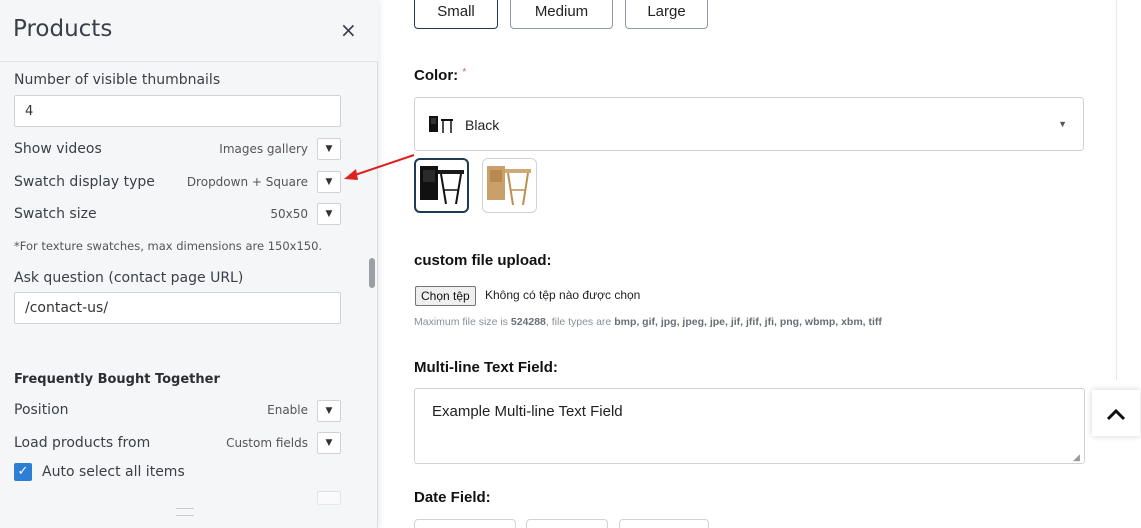 The image size is (1141, 528). I want to click on date-year-select, so click(664, 523).